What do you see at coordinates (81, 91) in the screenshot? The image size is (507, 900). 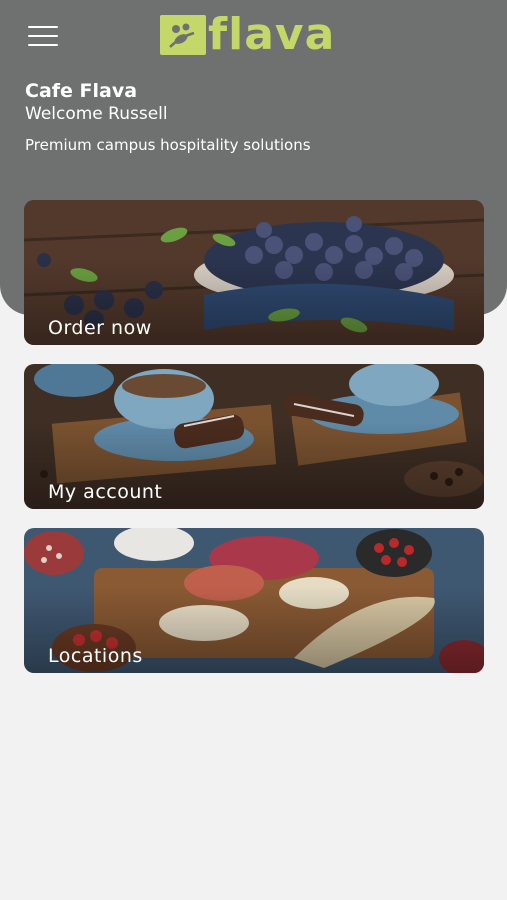 I see `cafe-title: Cafe Flava` at bounding box center [81, 91].